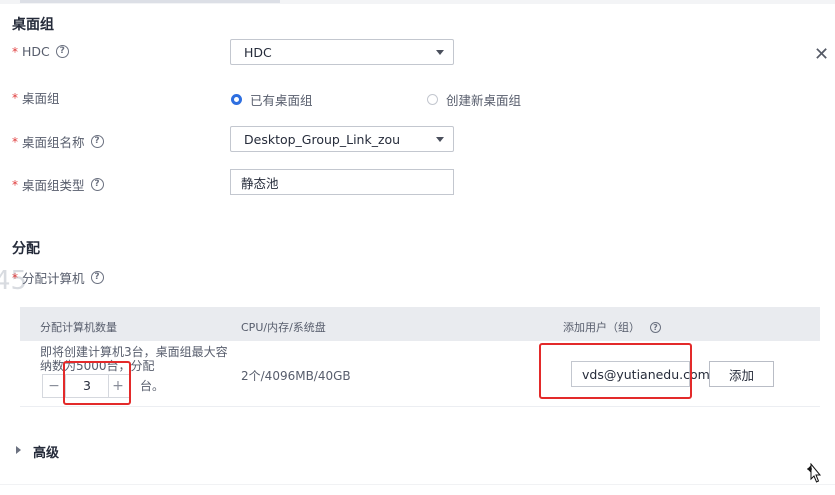 This screenshot has width=835, height=495. What do you see at coordinates (417, 484) in the screenshot?
I see `bottom-divider` at bounding box center [417, 484].